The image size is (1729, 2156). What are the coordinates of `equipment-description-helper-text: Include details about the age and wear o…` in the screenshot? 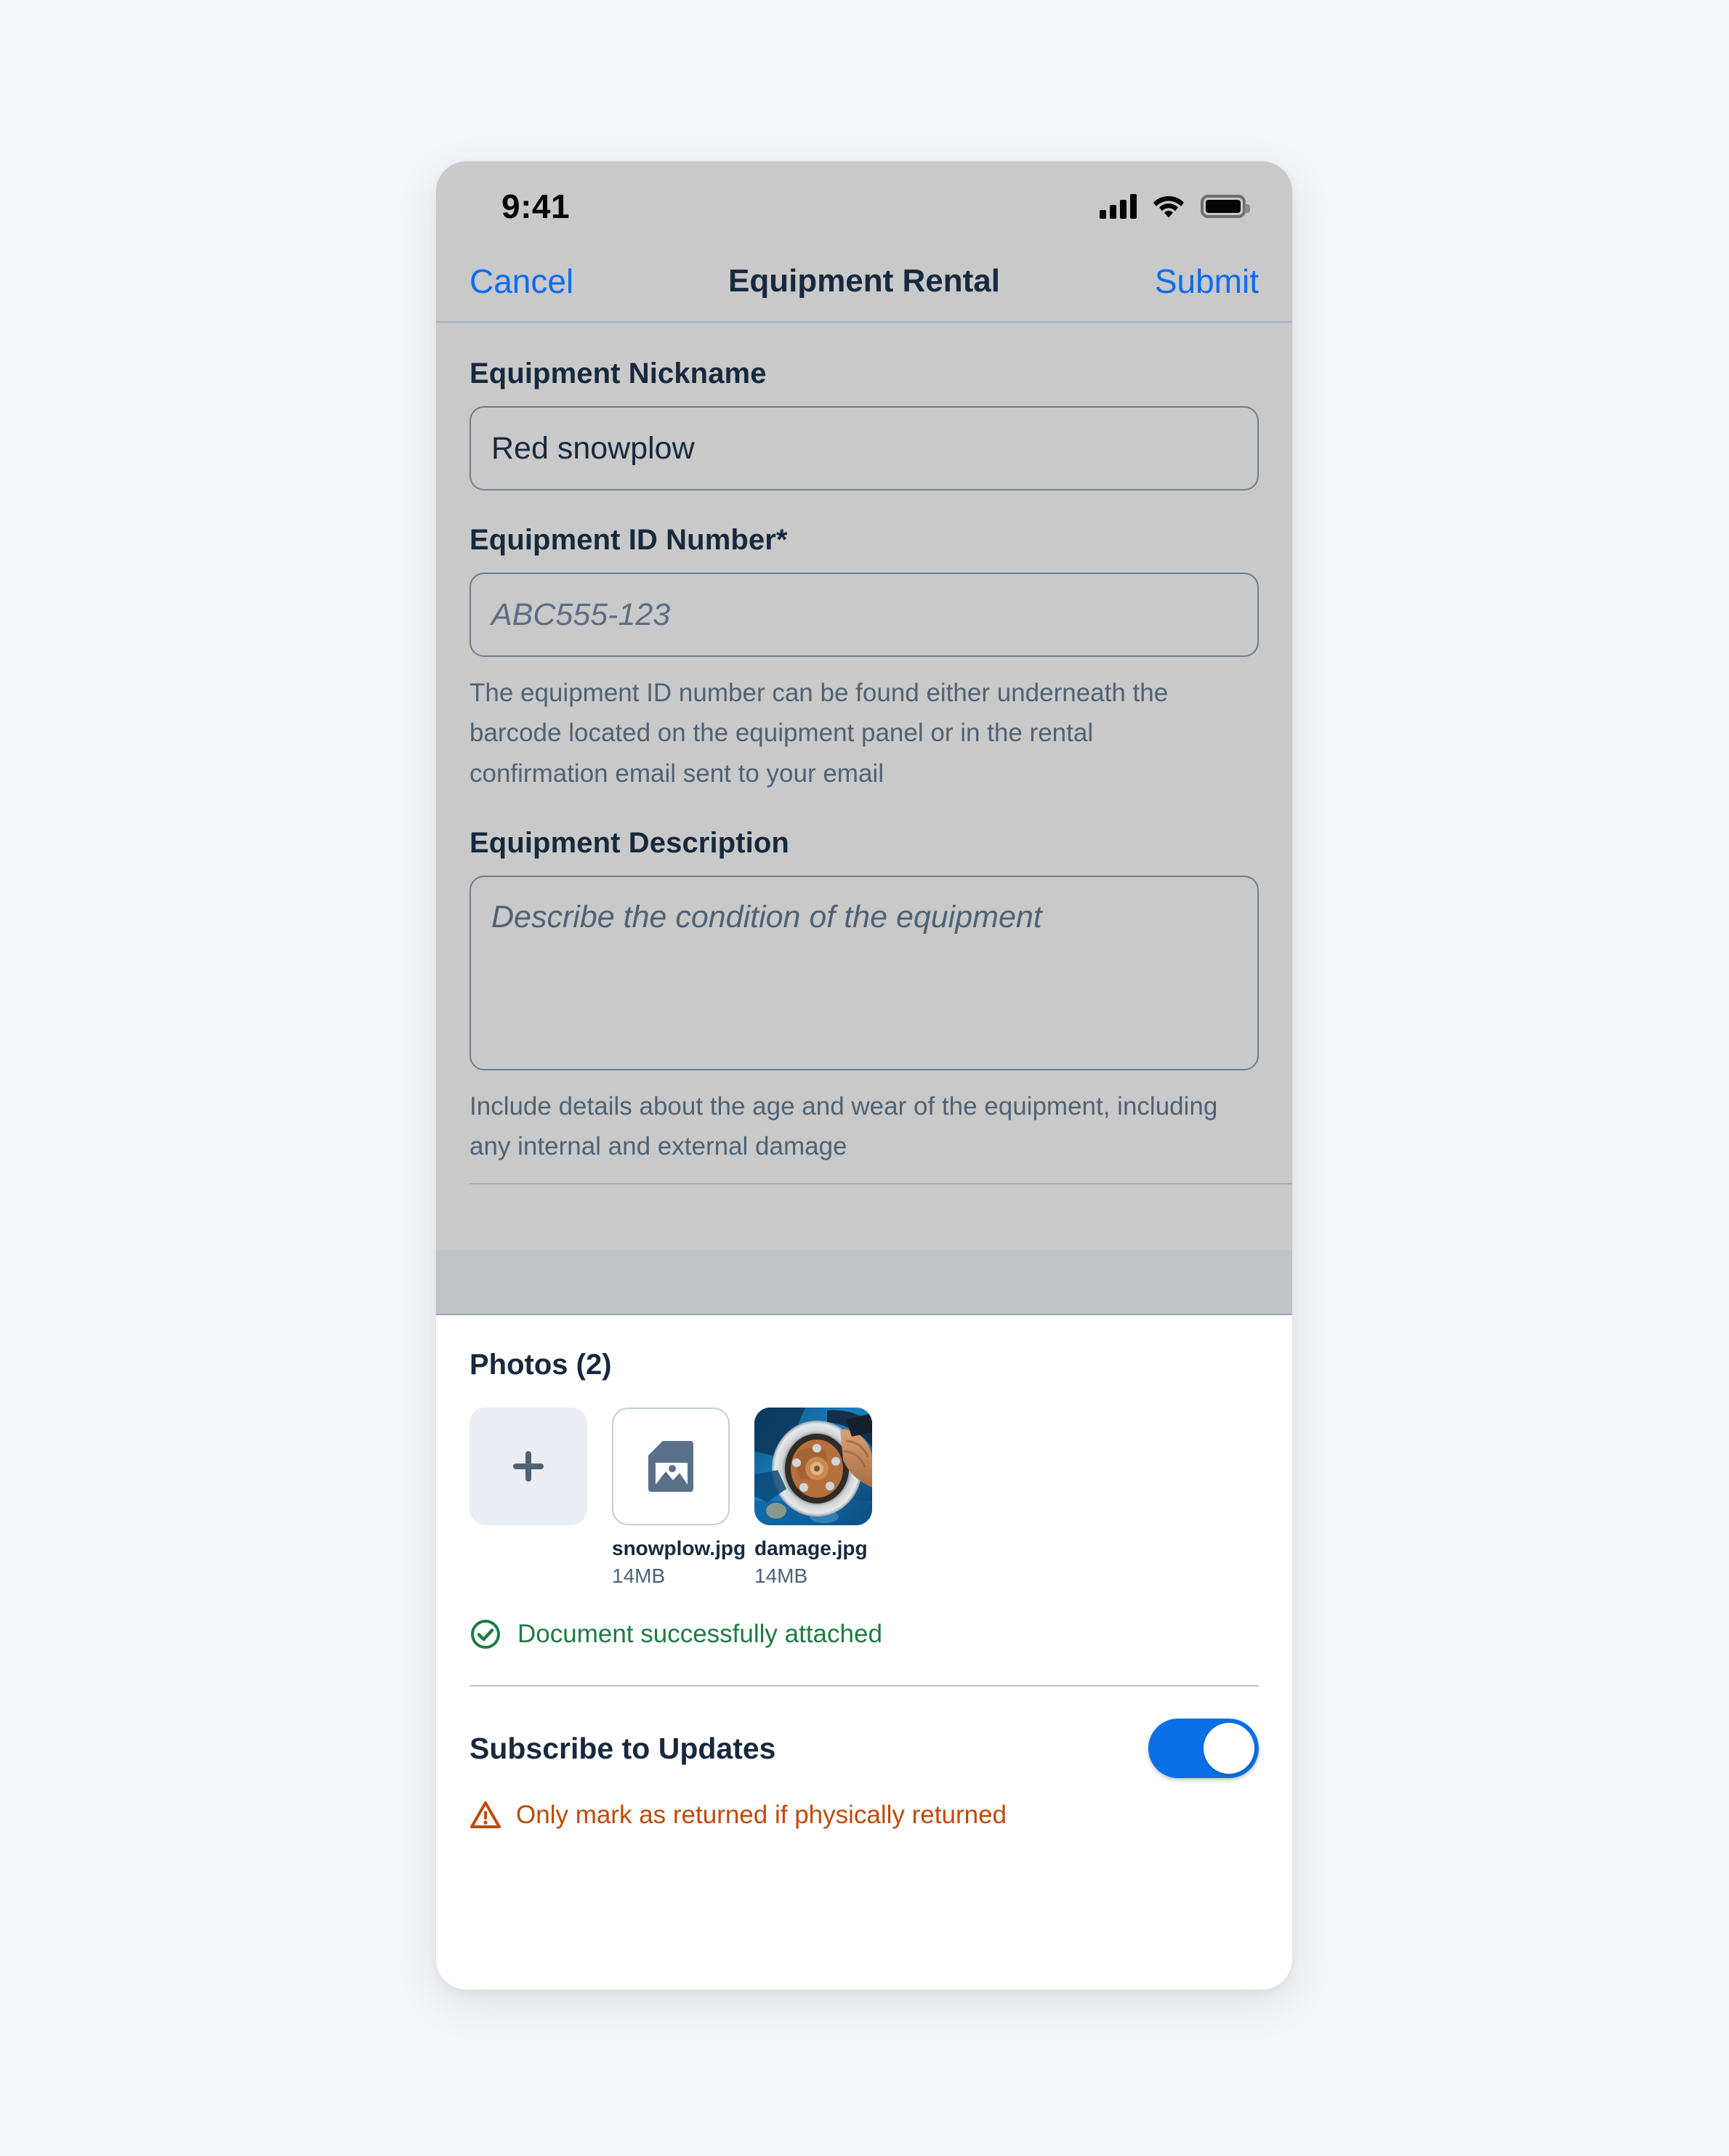 It's located at (844, 1126).